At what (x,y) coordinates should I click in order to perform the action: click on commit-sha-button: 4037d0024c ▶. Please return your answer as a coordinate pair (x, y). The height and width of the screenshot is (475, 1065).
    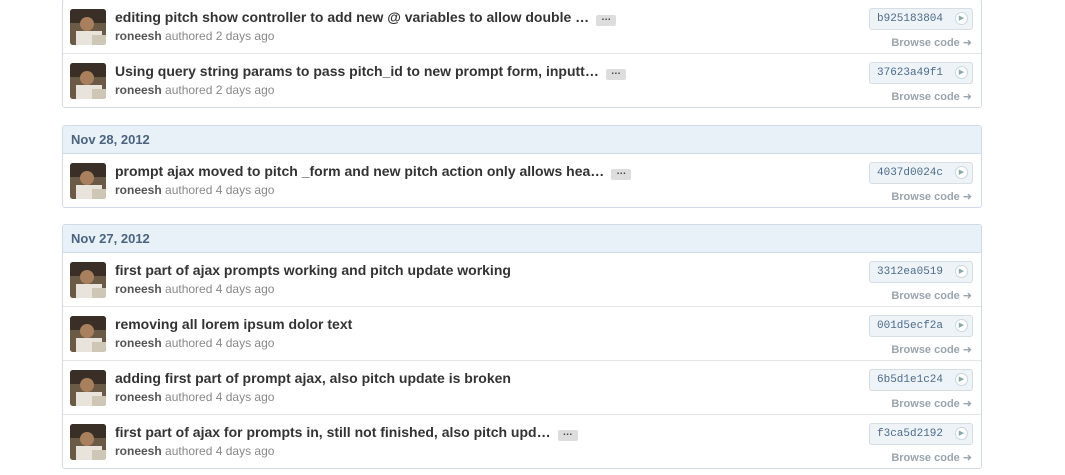
    Looking at the image, I should click on (921, 173).